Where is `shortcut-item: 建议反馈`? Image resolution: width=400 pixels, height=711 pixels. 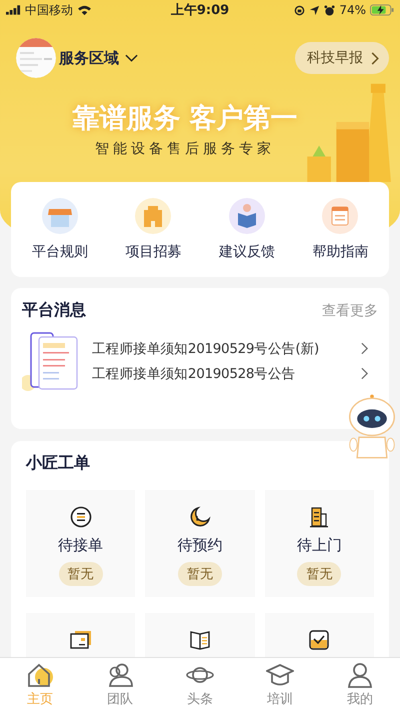
shortcut-item: 建议反馈 is located at coordinates (246, 229).